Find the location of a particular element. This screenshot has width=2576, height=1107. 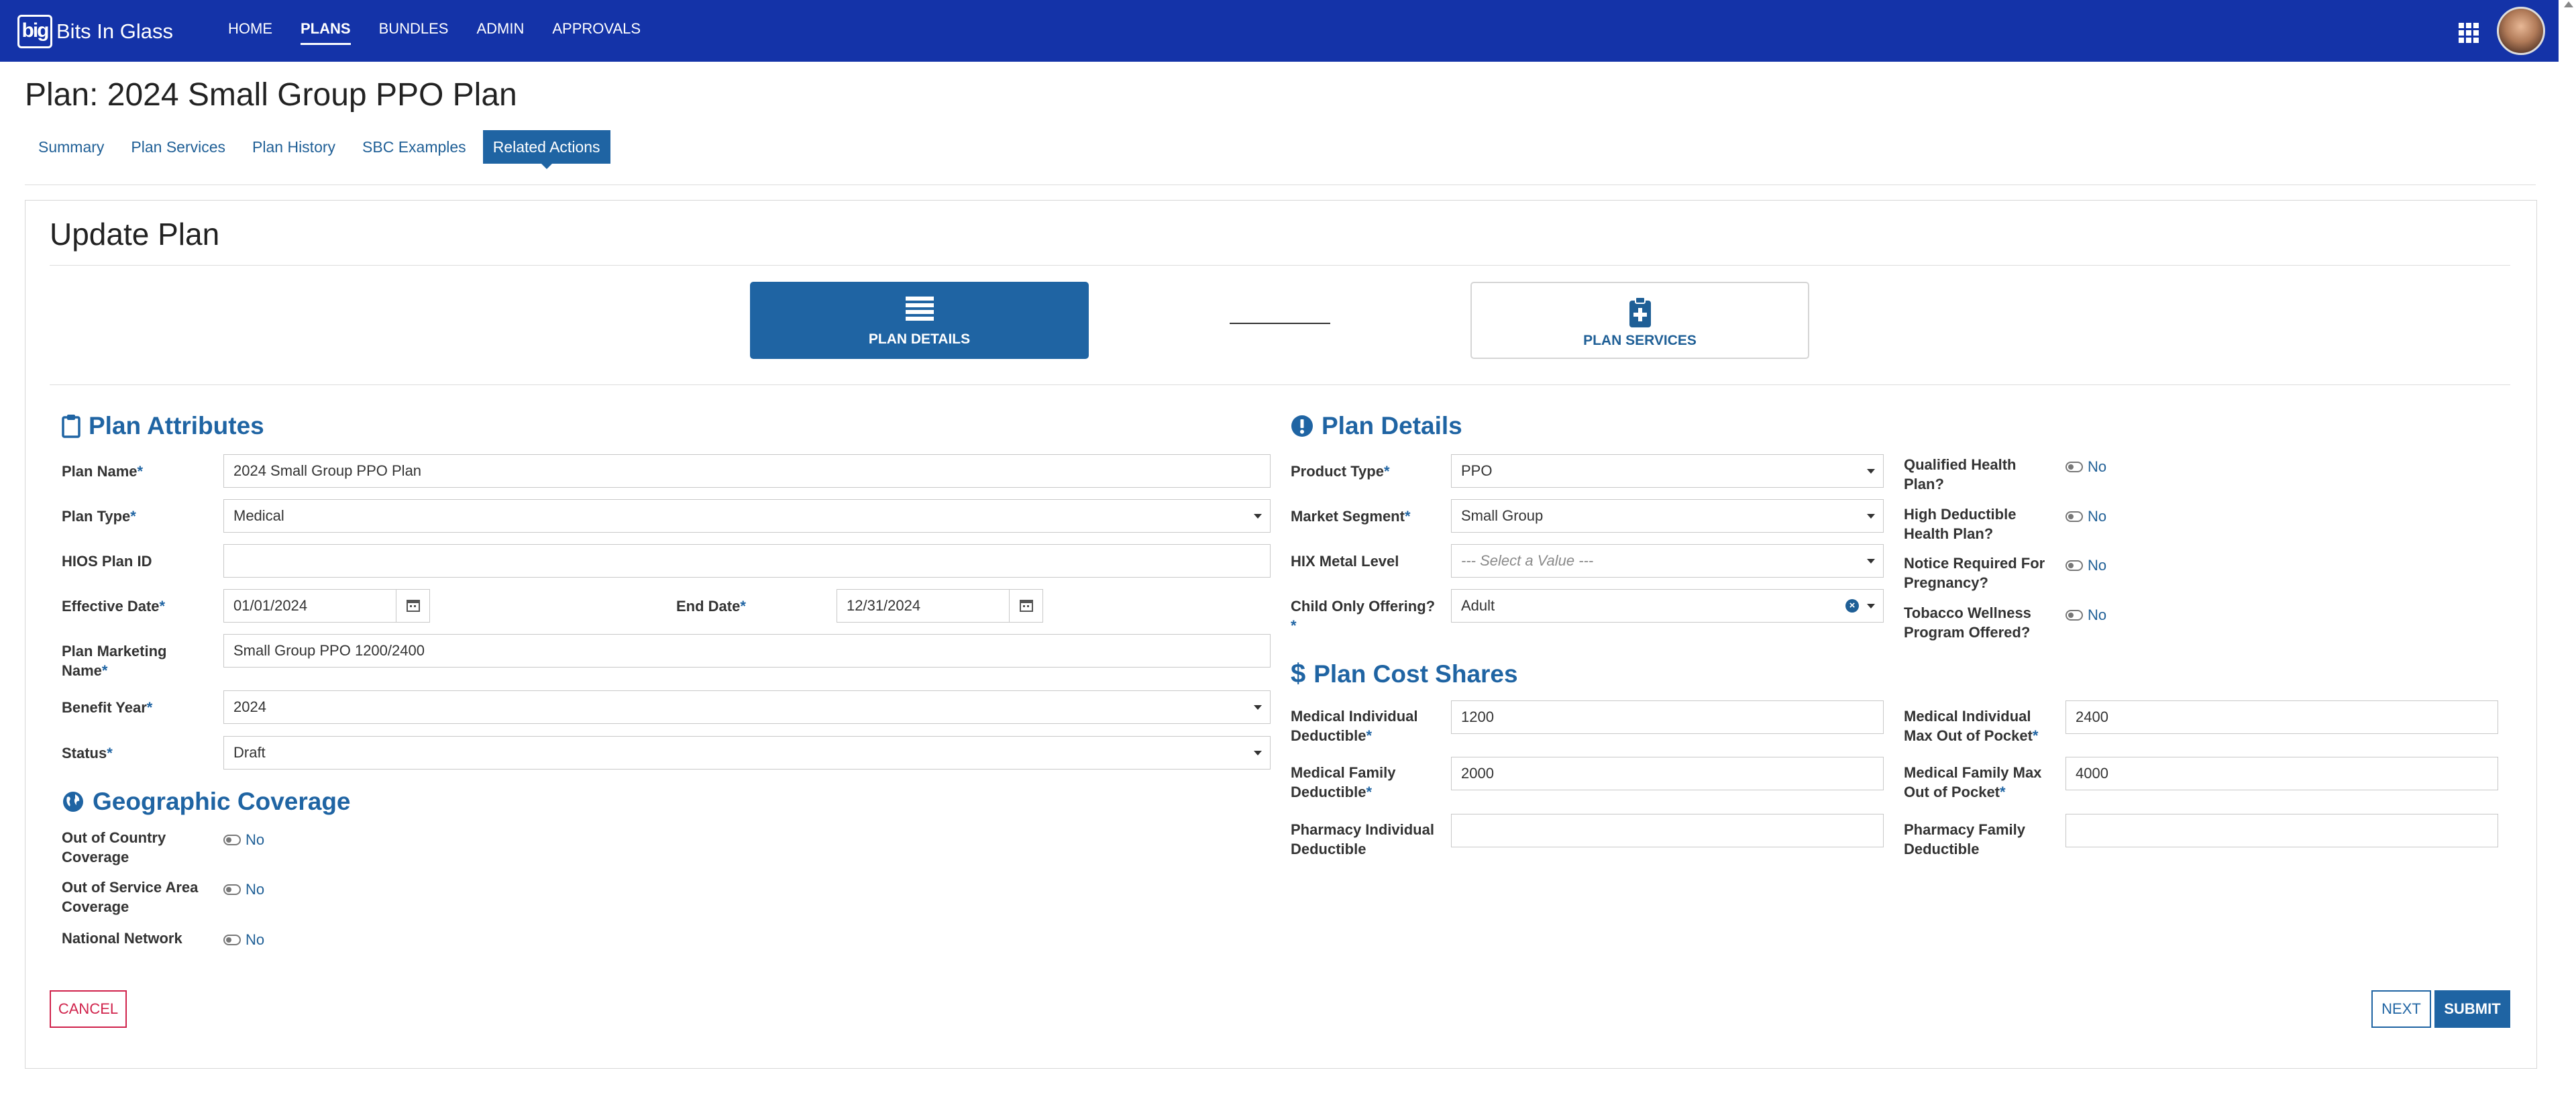

steps-divider is located at coordinates (1280, 384).